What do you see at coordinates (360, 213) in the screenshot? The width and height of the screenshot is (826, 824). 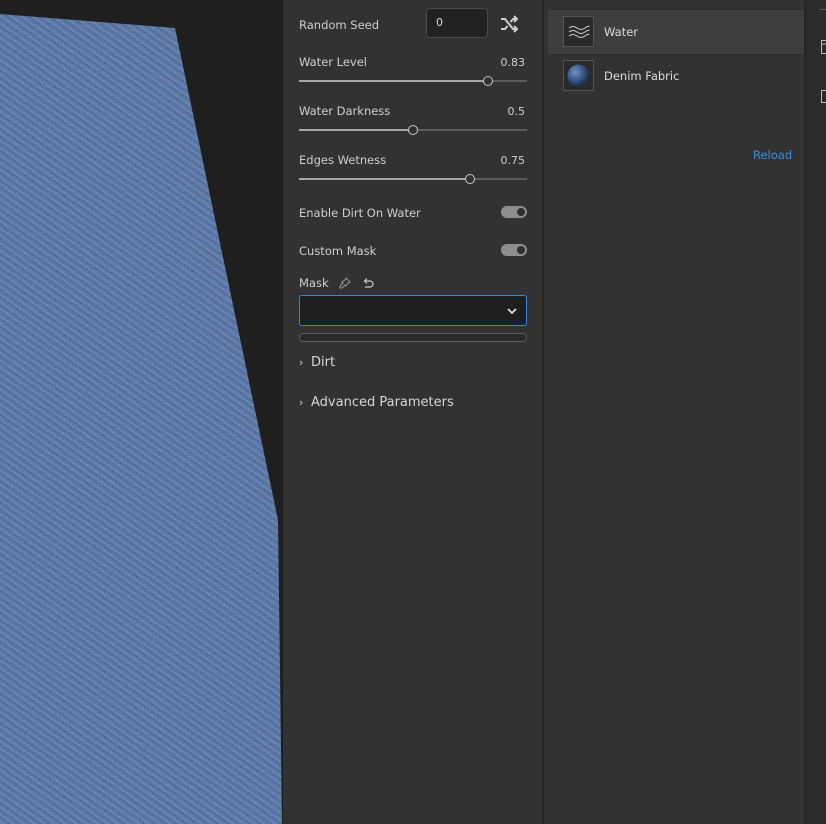 I see `enable-dirt-label: Enable Dirt On Water` at bounding box center [360, 213].